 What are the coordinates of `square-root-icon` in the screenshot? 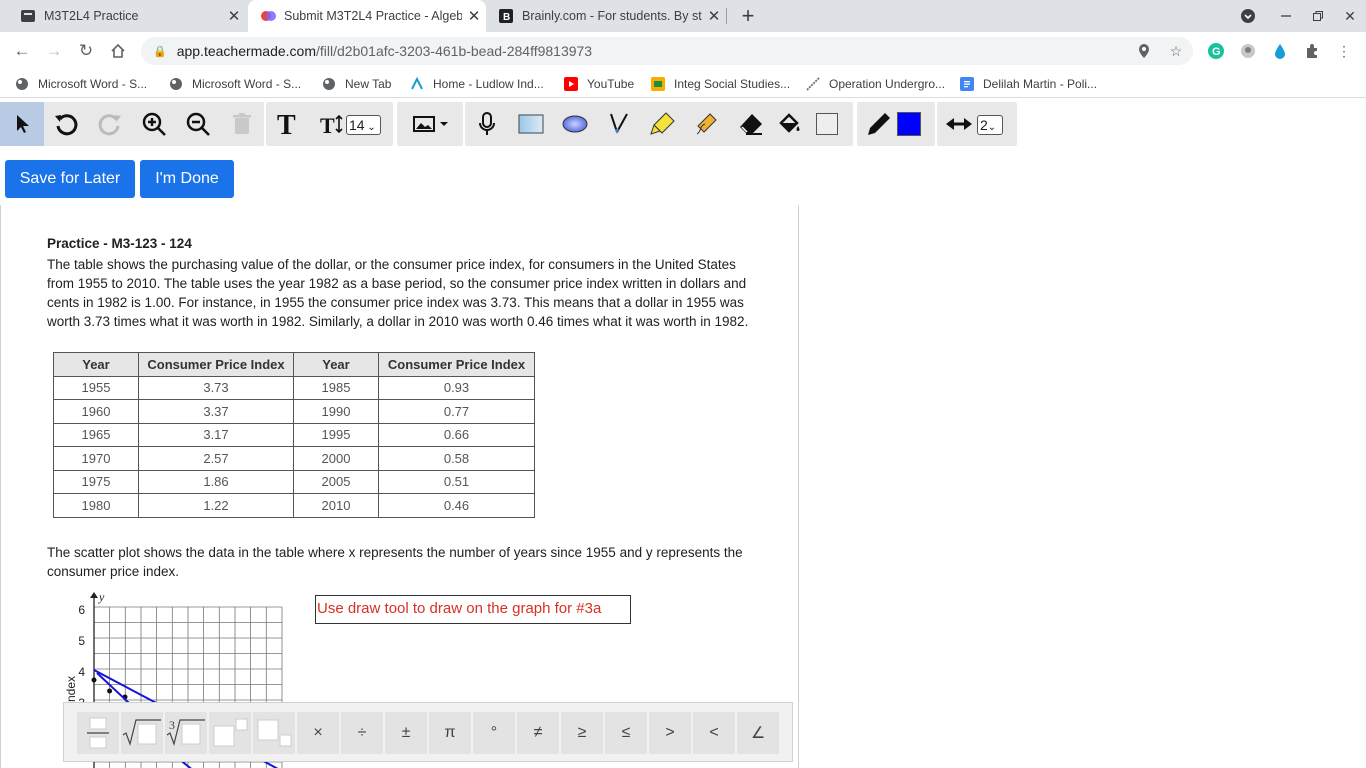 It's located at (142, 733).